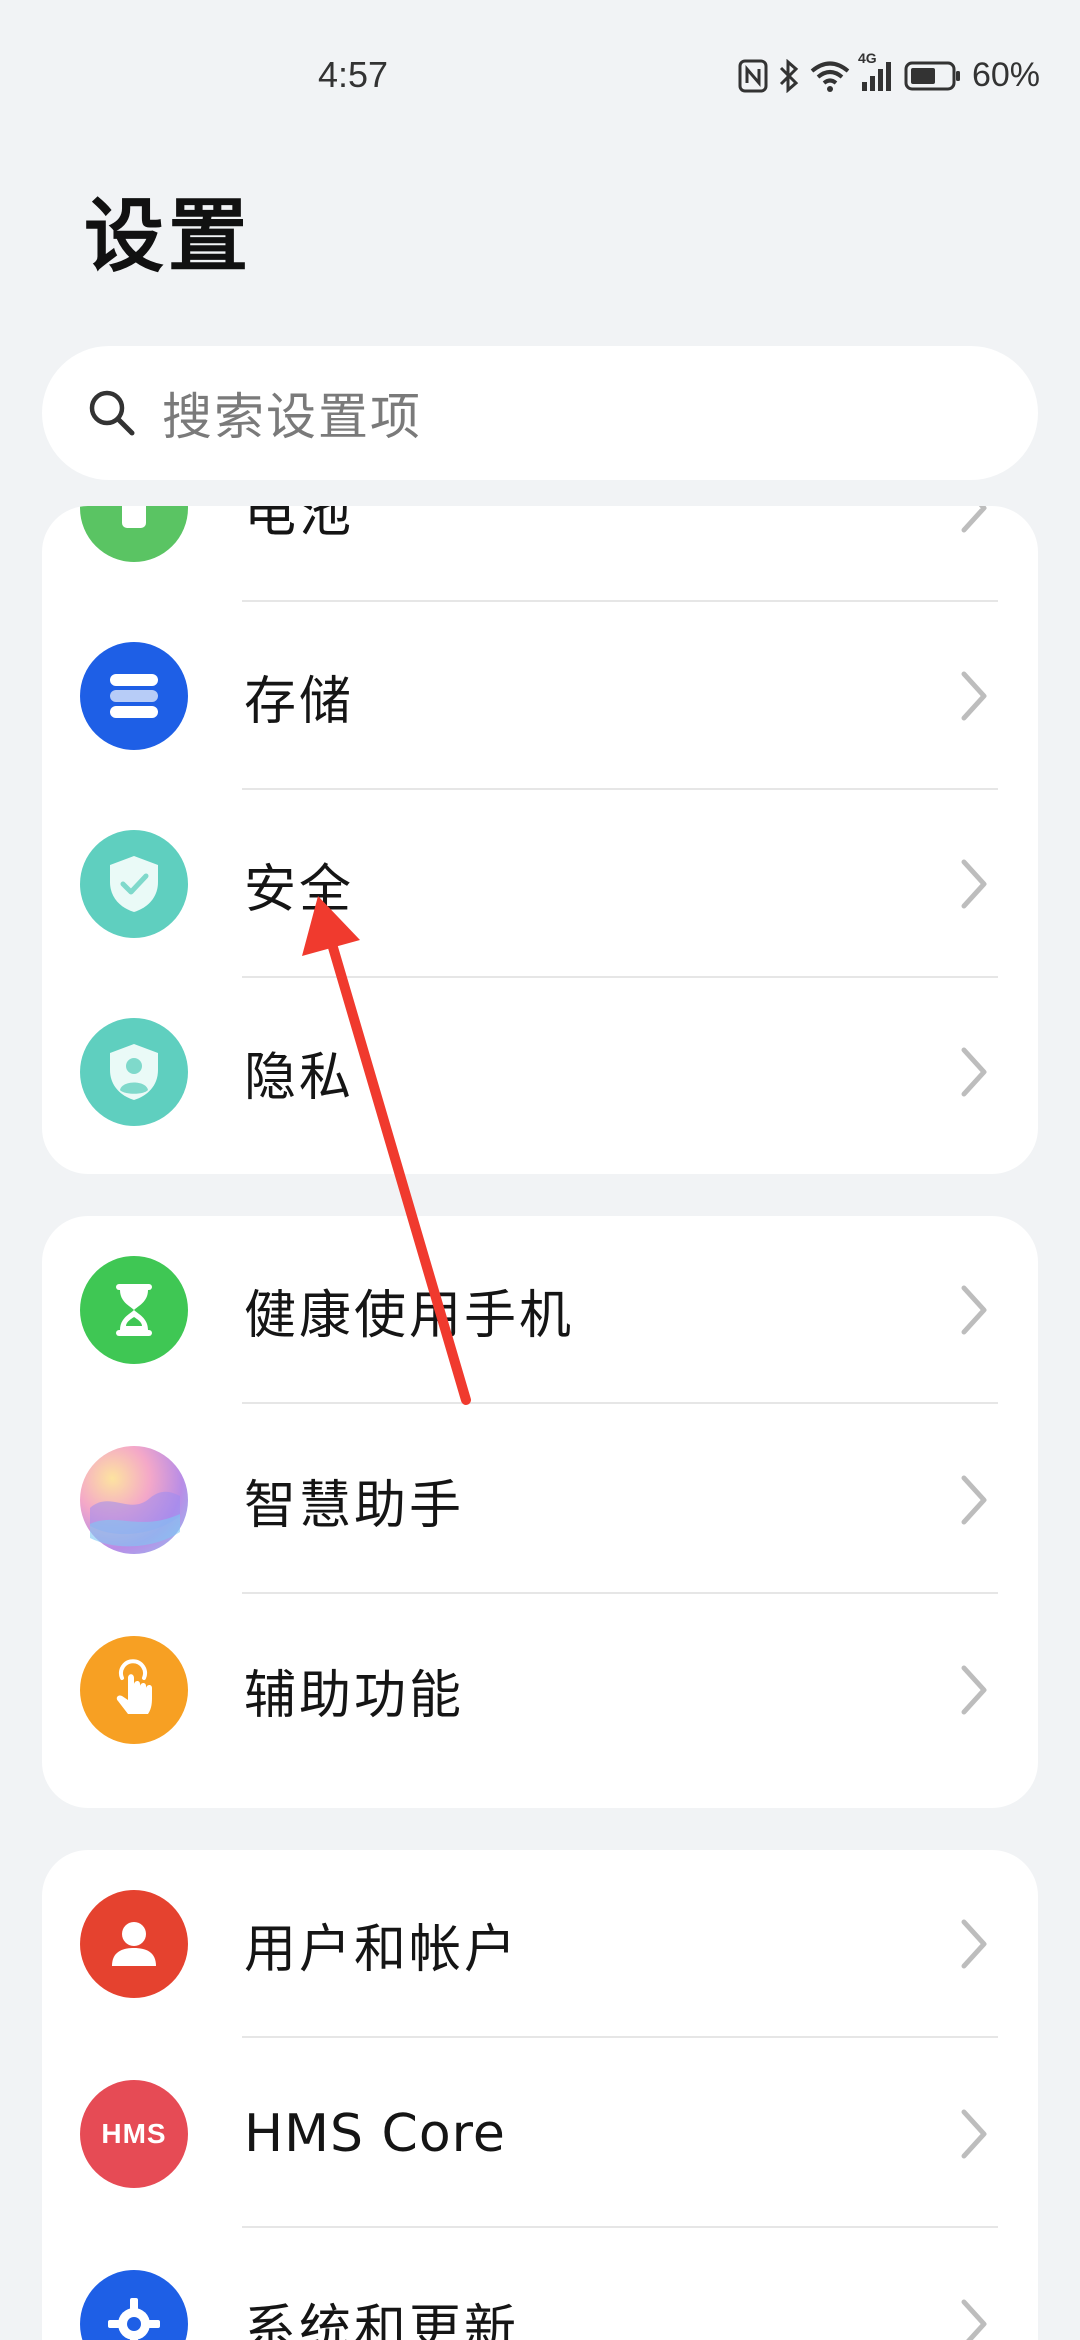  What do you see at coordinates (382, 2319) in the screenshot?
I see `settings-item-label: 系统和更新` at bounding box center [382, 2319].